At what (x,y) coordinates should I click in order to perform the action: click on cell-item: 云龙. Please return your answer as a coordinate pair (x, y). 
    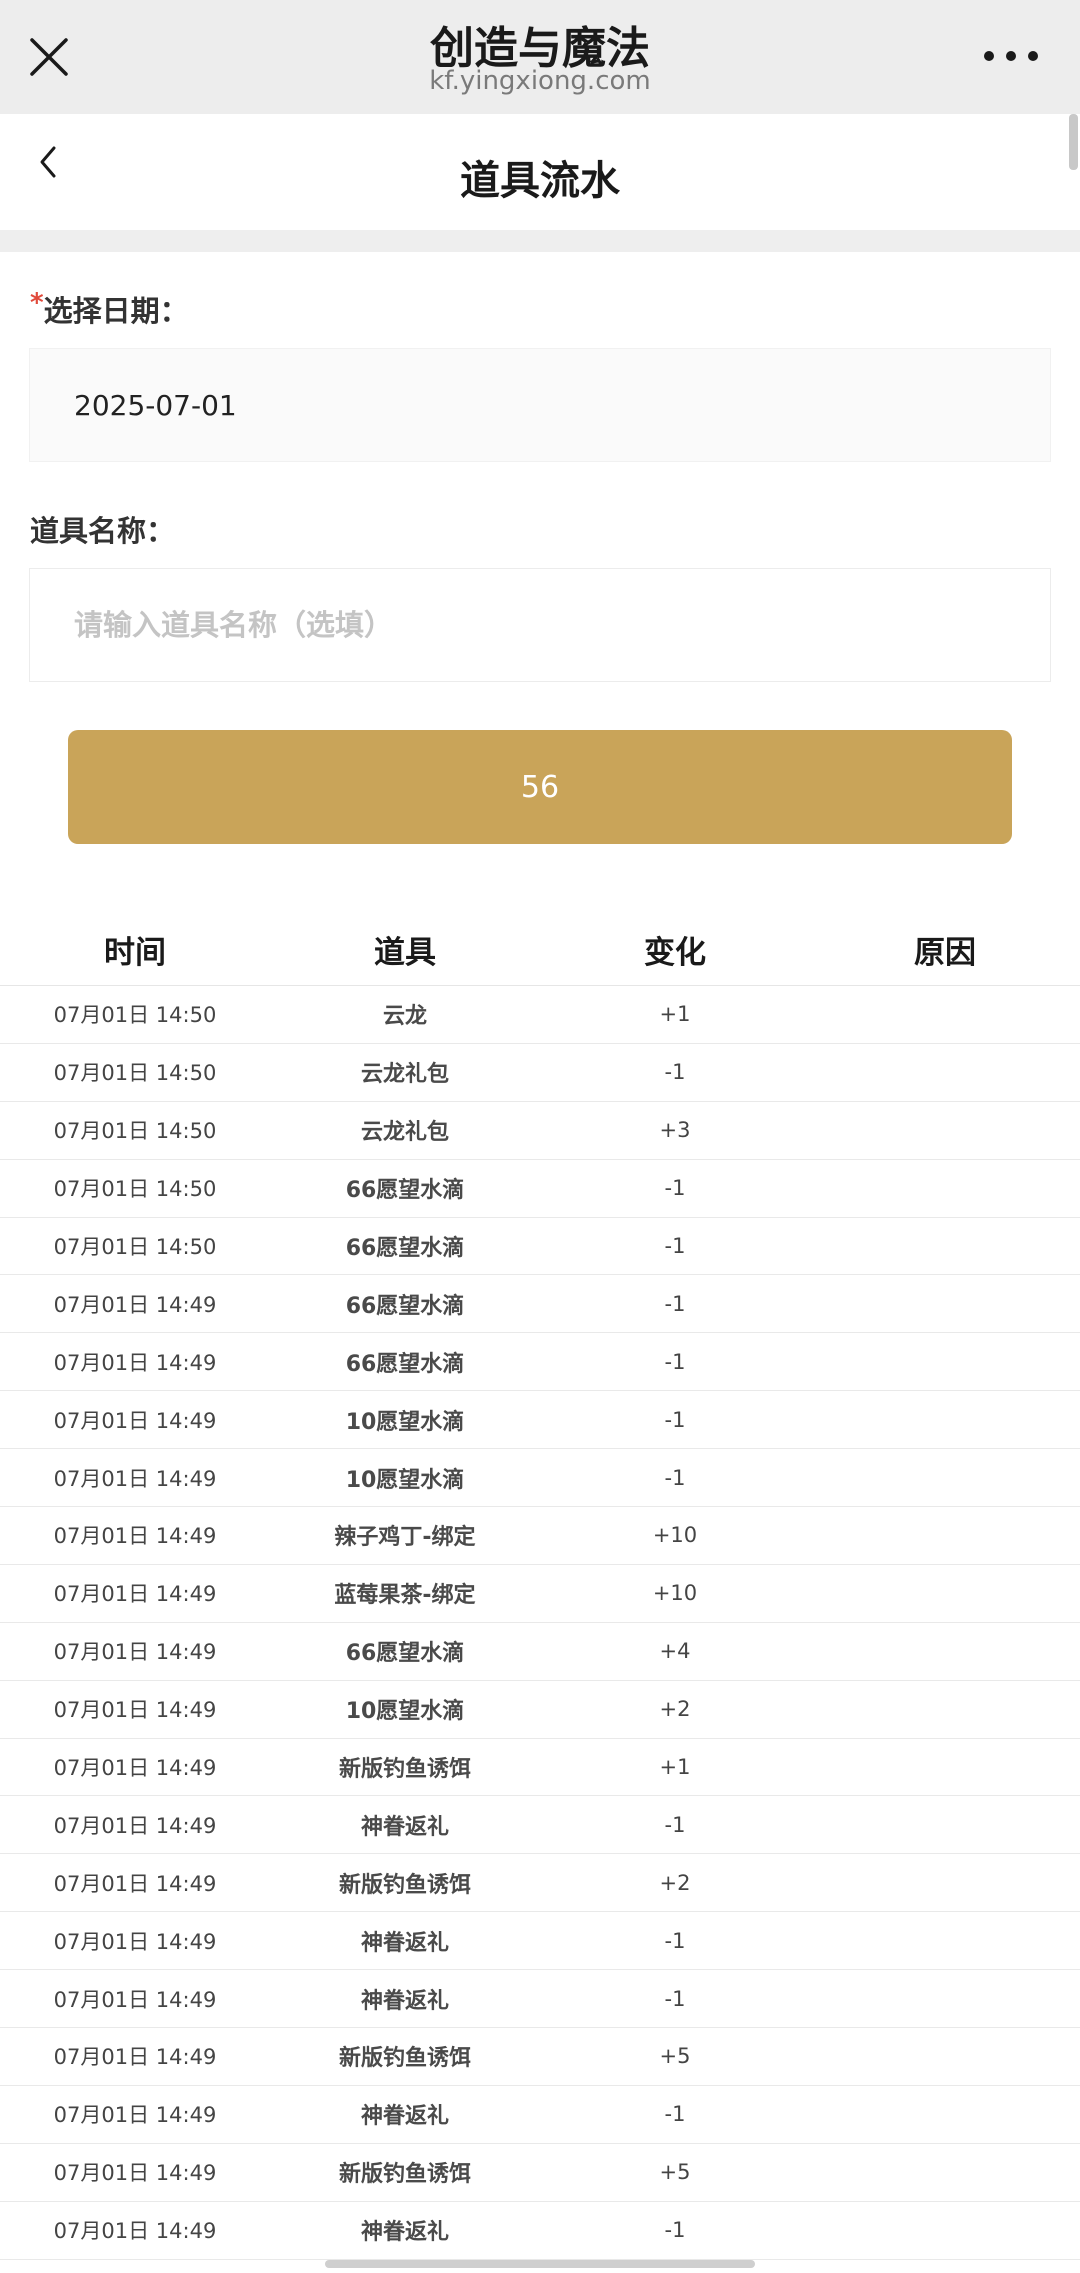
    Looking at the image, I should click on (404, 1017).